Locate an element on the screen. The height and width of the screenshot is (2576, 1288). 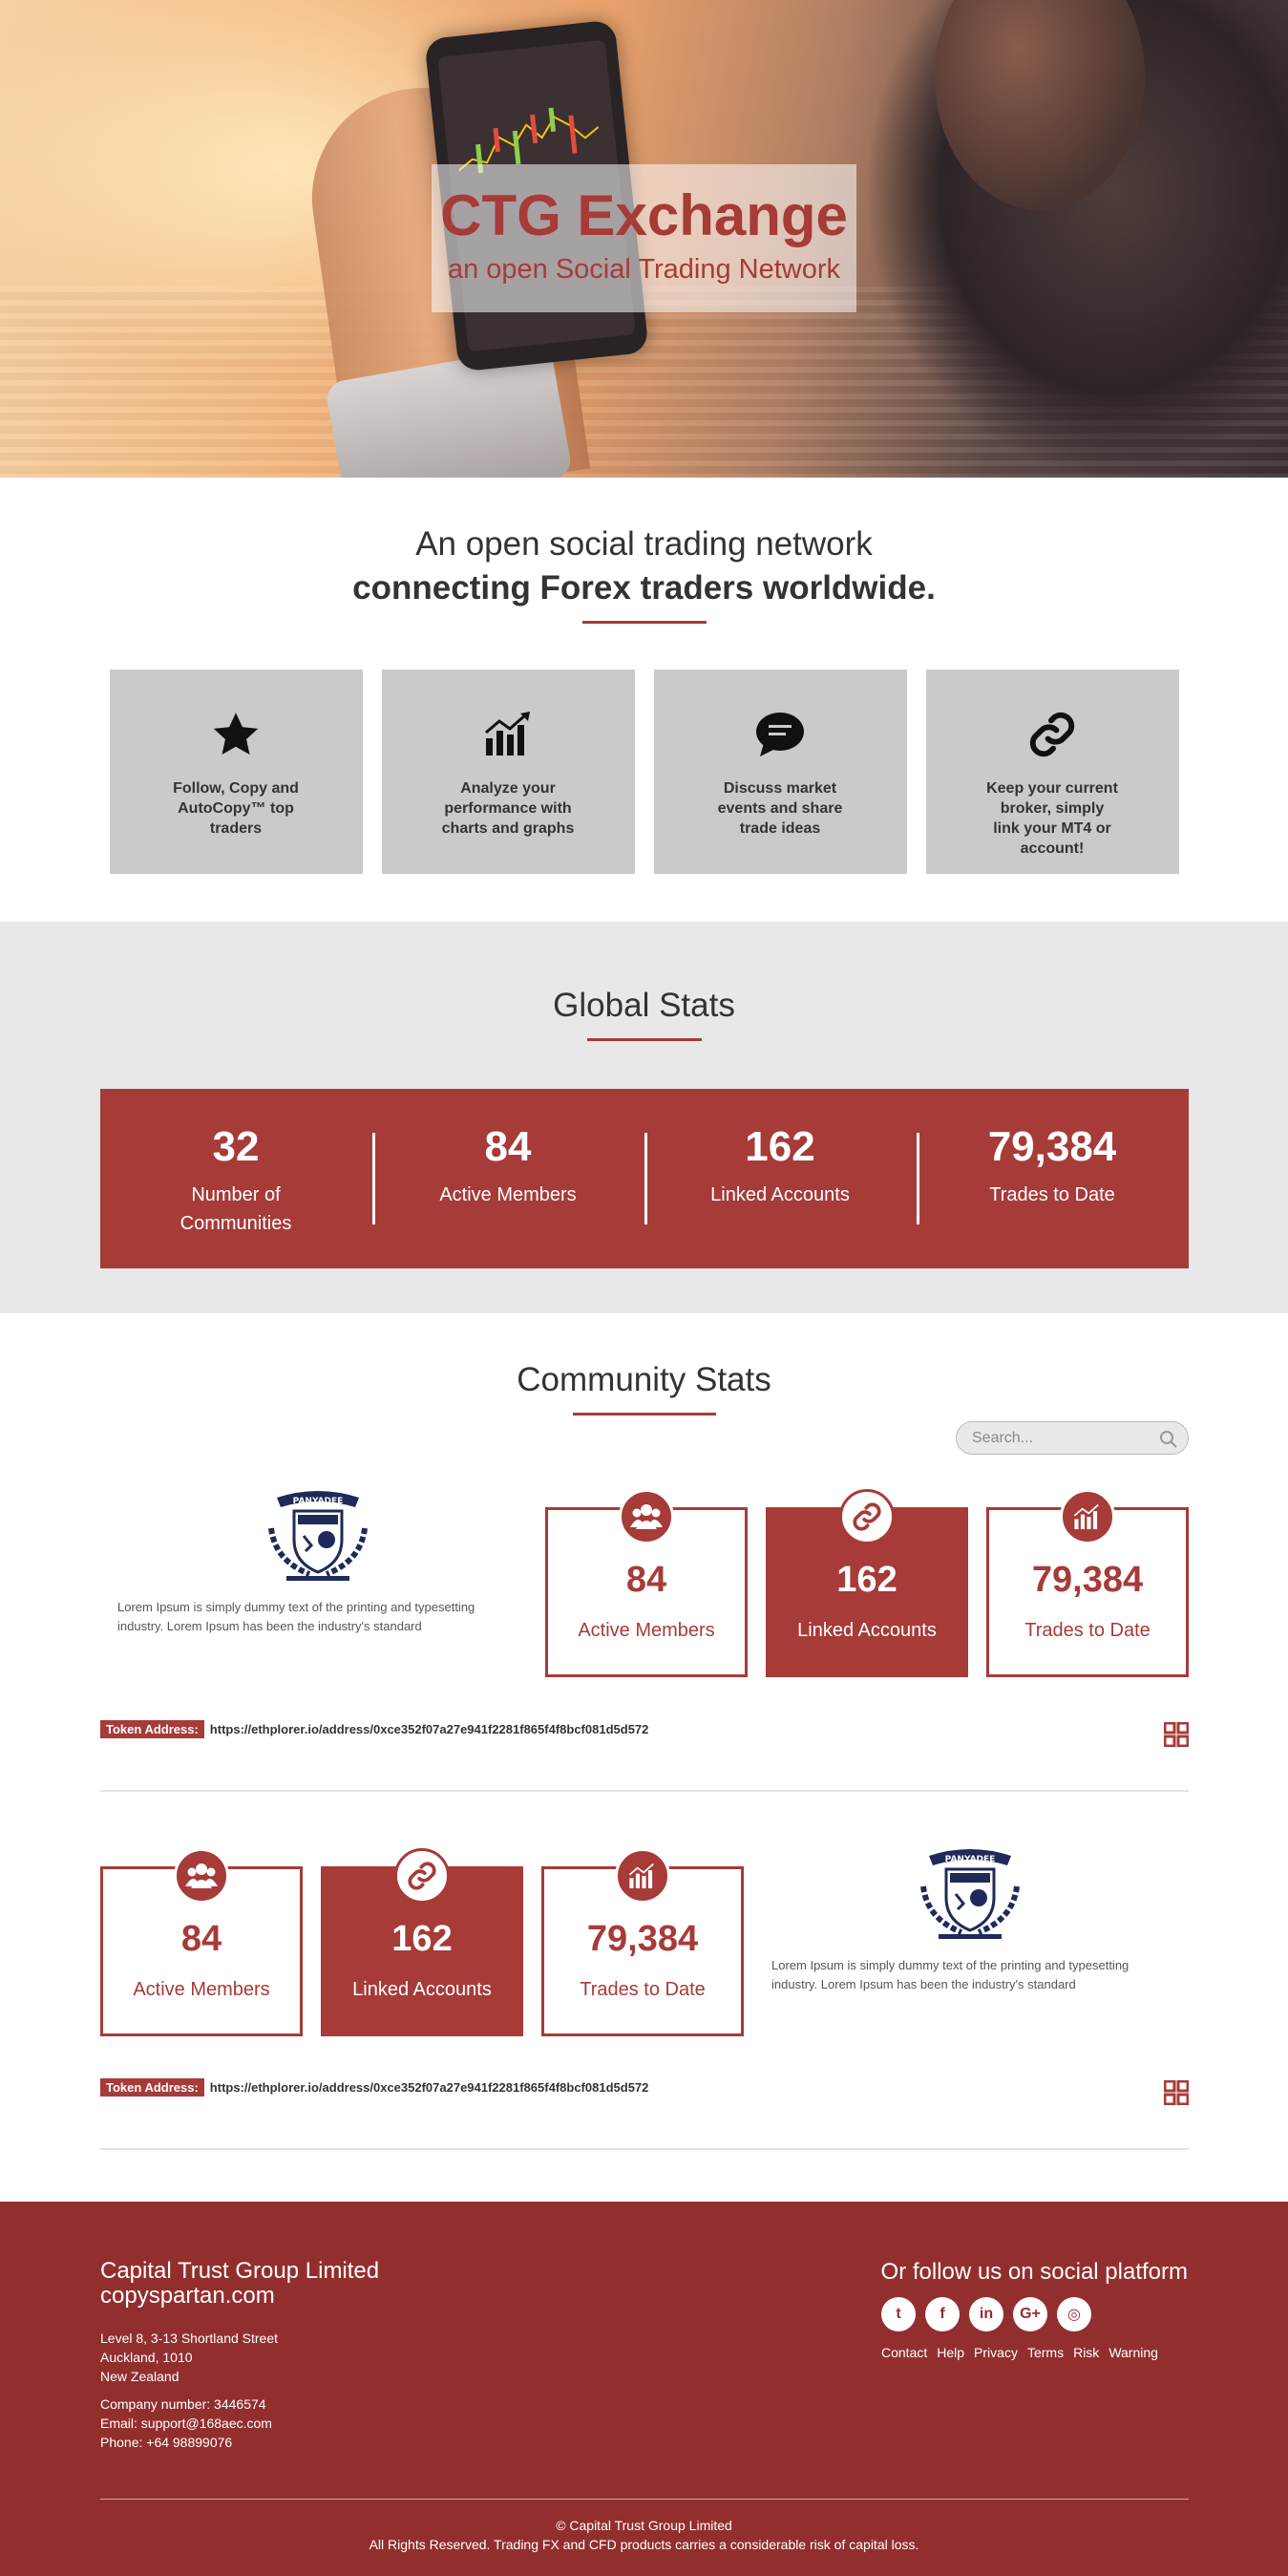
stat-card-linked-accounts: 162 Linked Accounts is located at coordinates (422, 1942).